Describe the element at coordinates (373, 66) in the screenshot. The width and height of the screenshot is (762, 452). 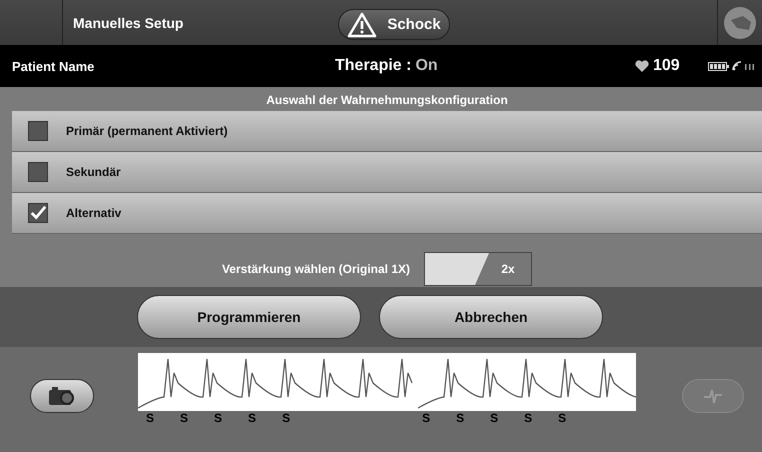
I see `therapy-label: Therapie :` at that location.